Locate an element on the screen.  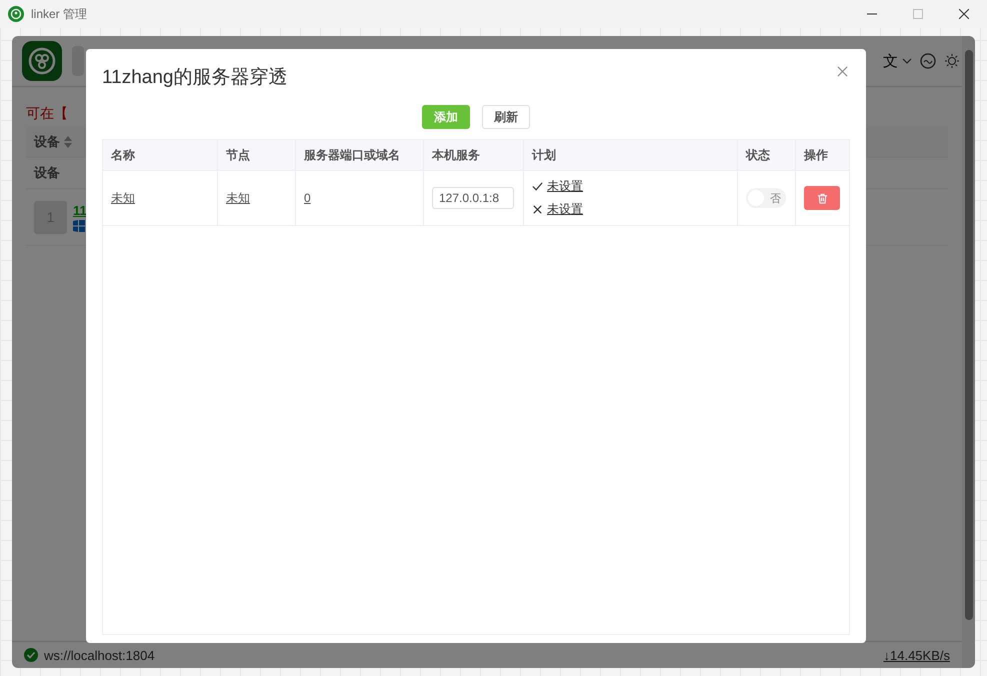
connected-icon is located at coordinates (31, 655).